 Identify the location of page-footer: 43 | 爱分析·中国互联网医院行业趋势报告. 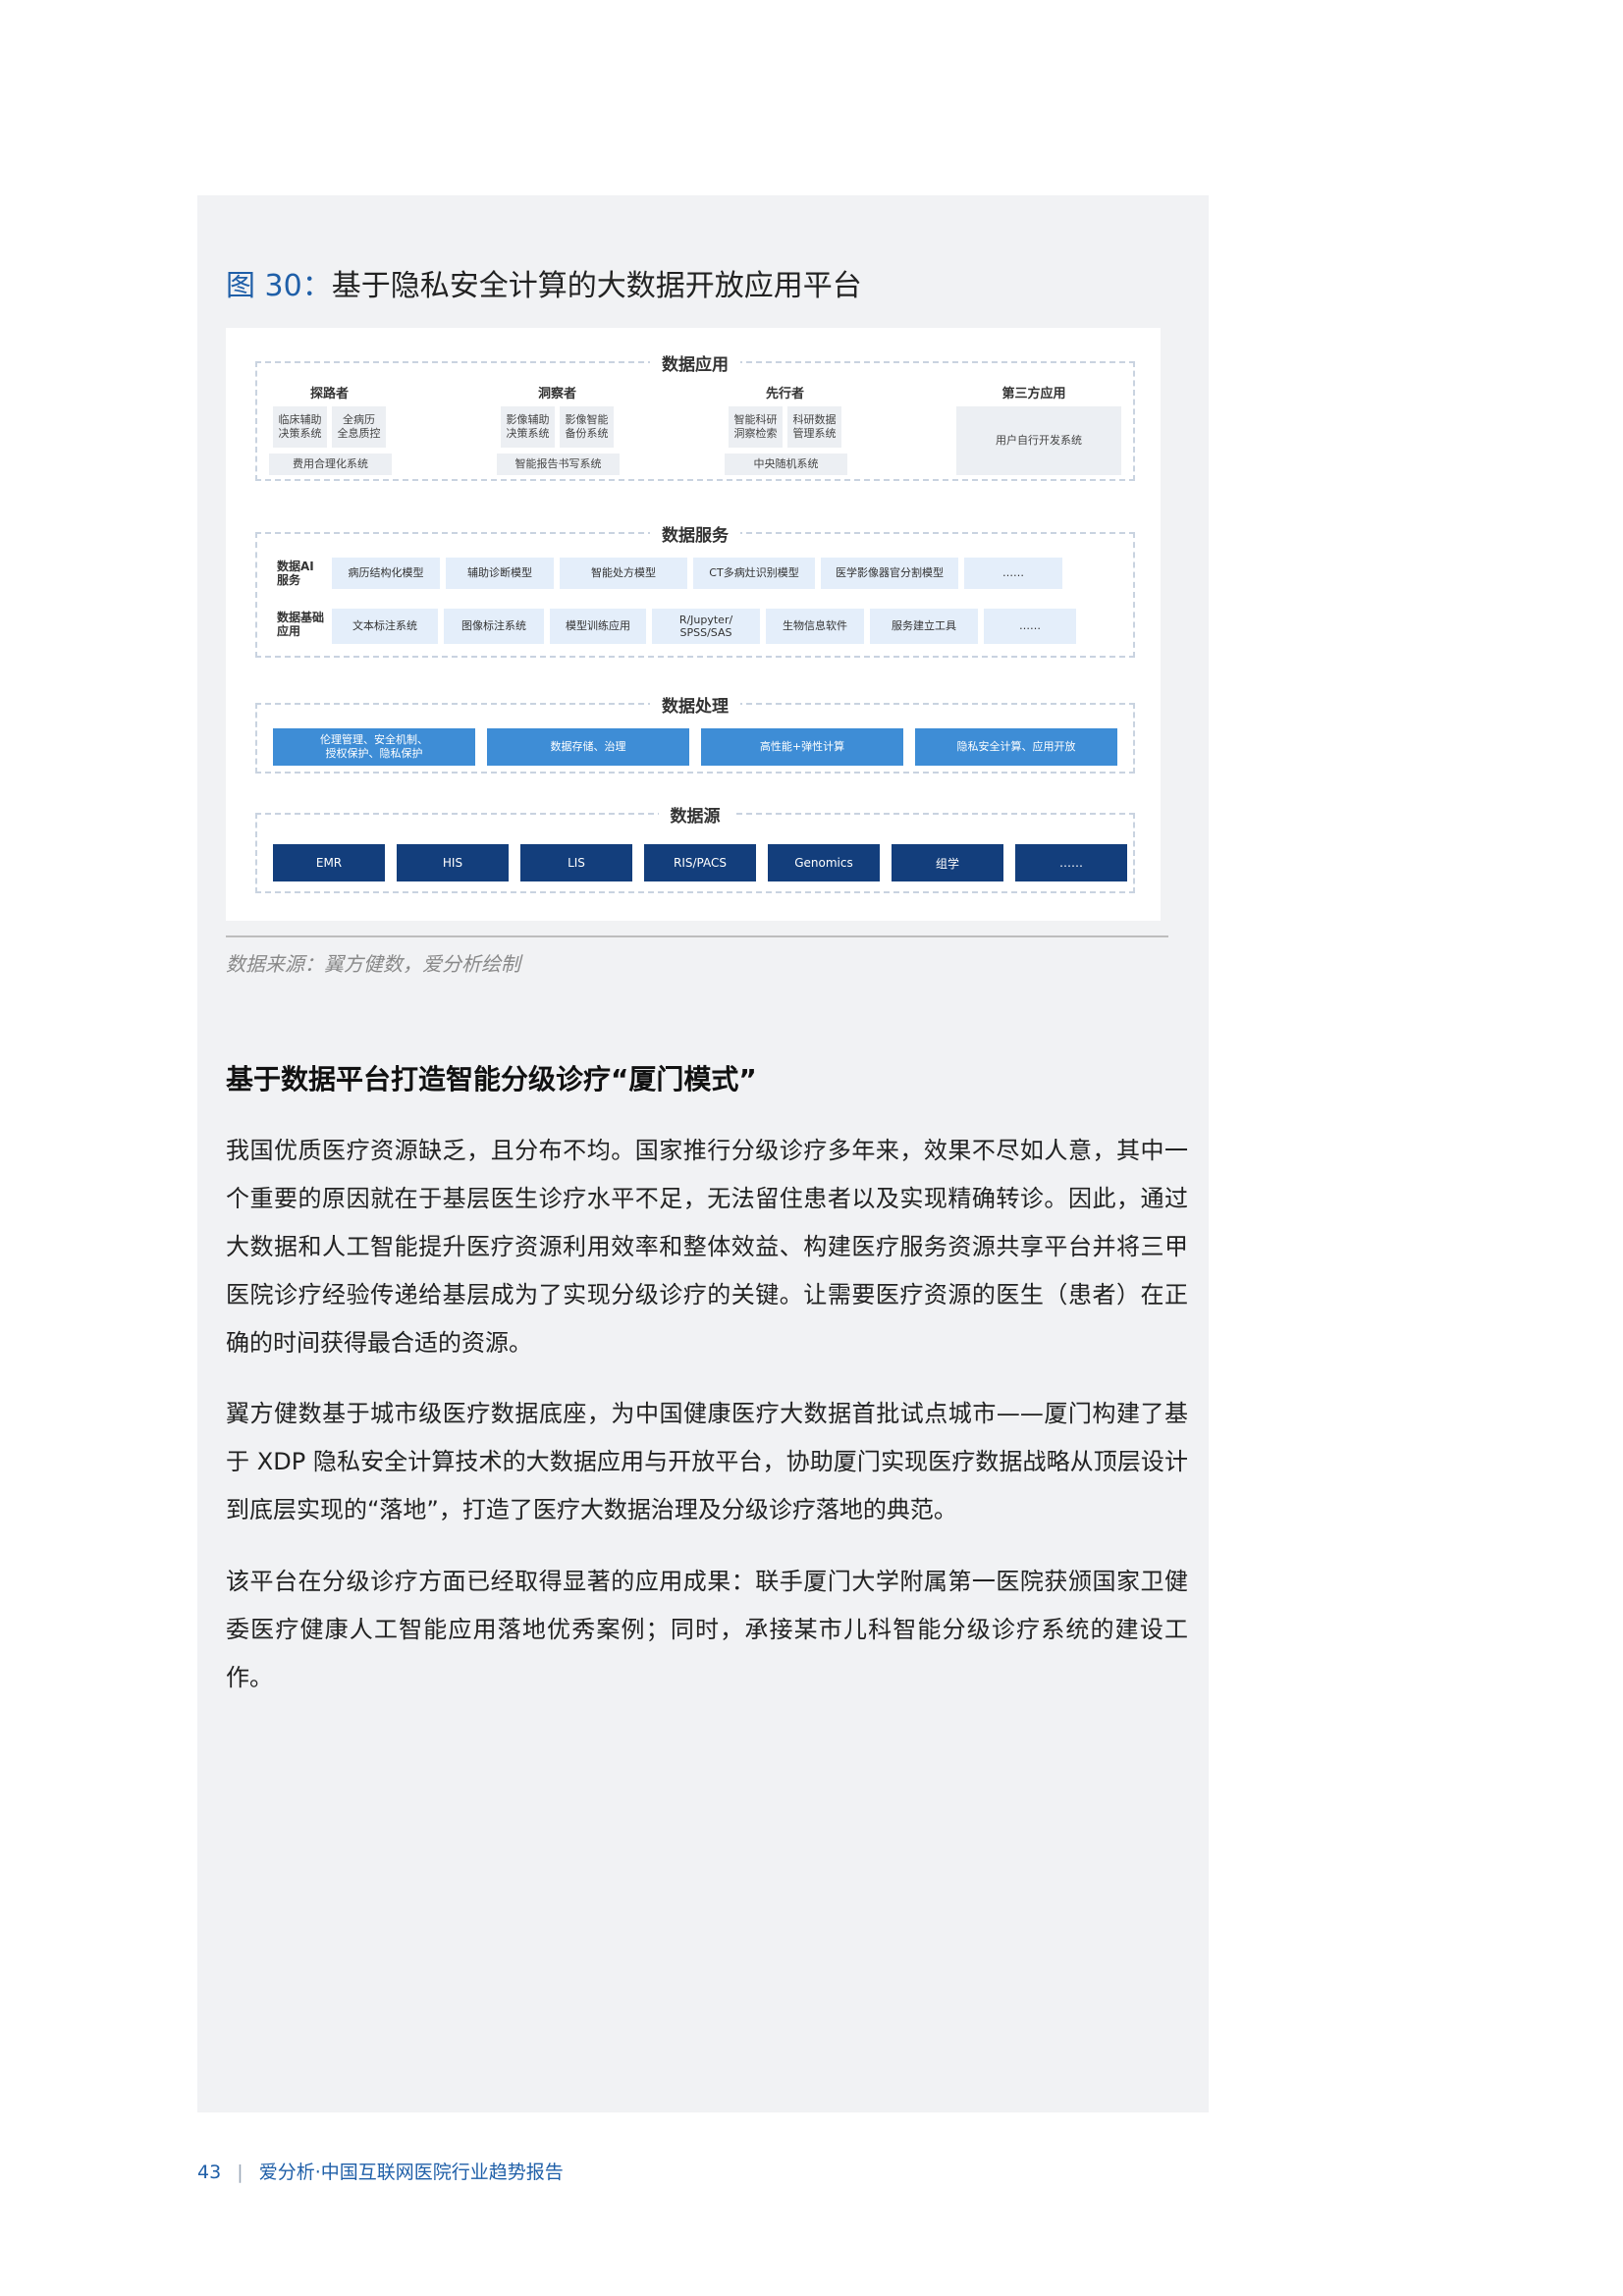
(380, 2171).